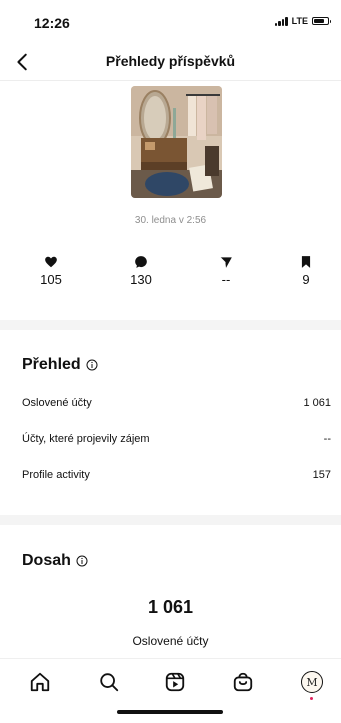 Image resolution: width=341 pixels, height=723 pixels. I want to click on search-icon, so click(109, 682).